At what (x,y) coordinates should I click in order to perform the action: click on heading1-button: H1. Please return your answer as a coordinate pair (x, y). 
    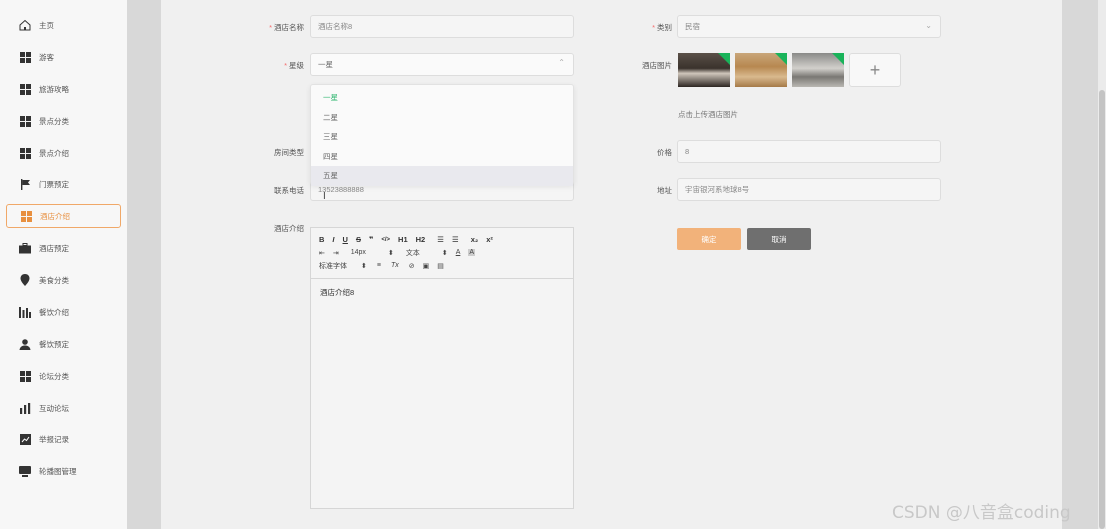
    Looking at the image, I should click on (403, 239).